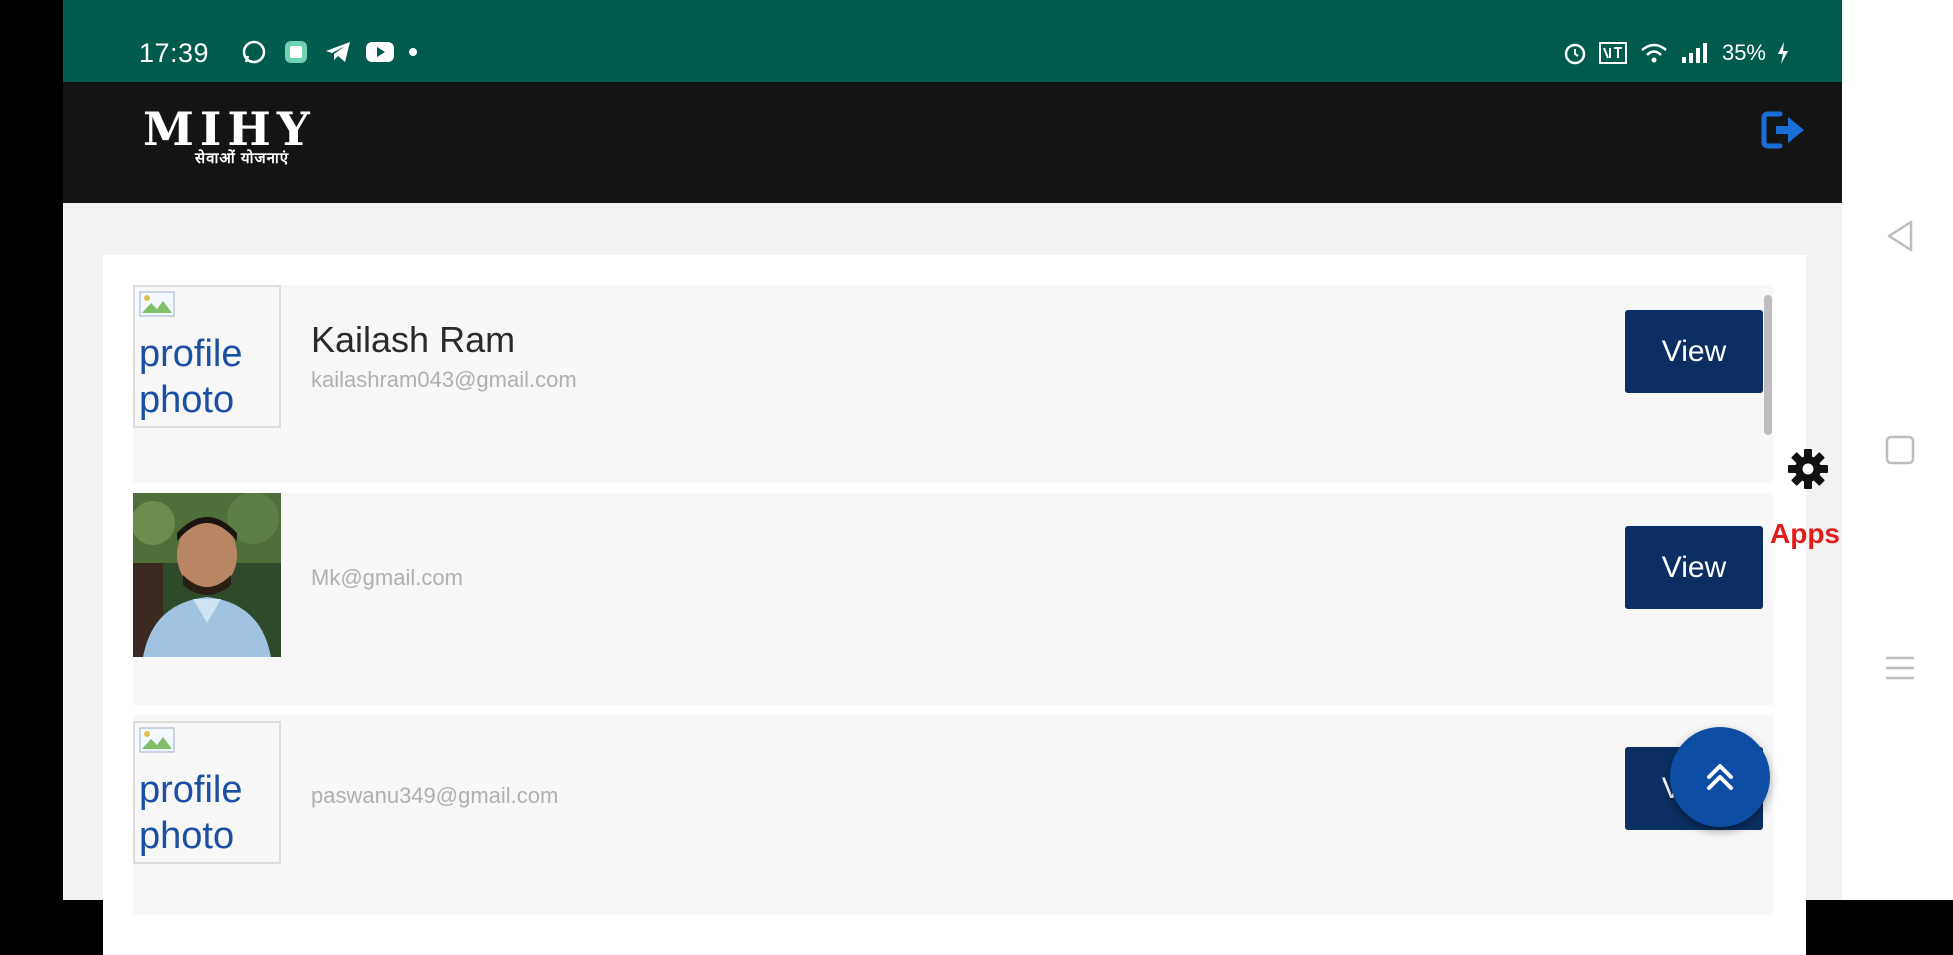  I want to click on charging-icon, so click(1783, 53).